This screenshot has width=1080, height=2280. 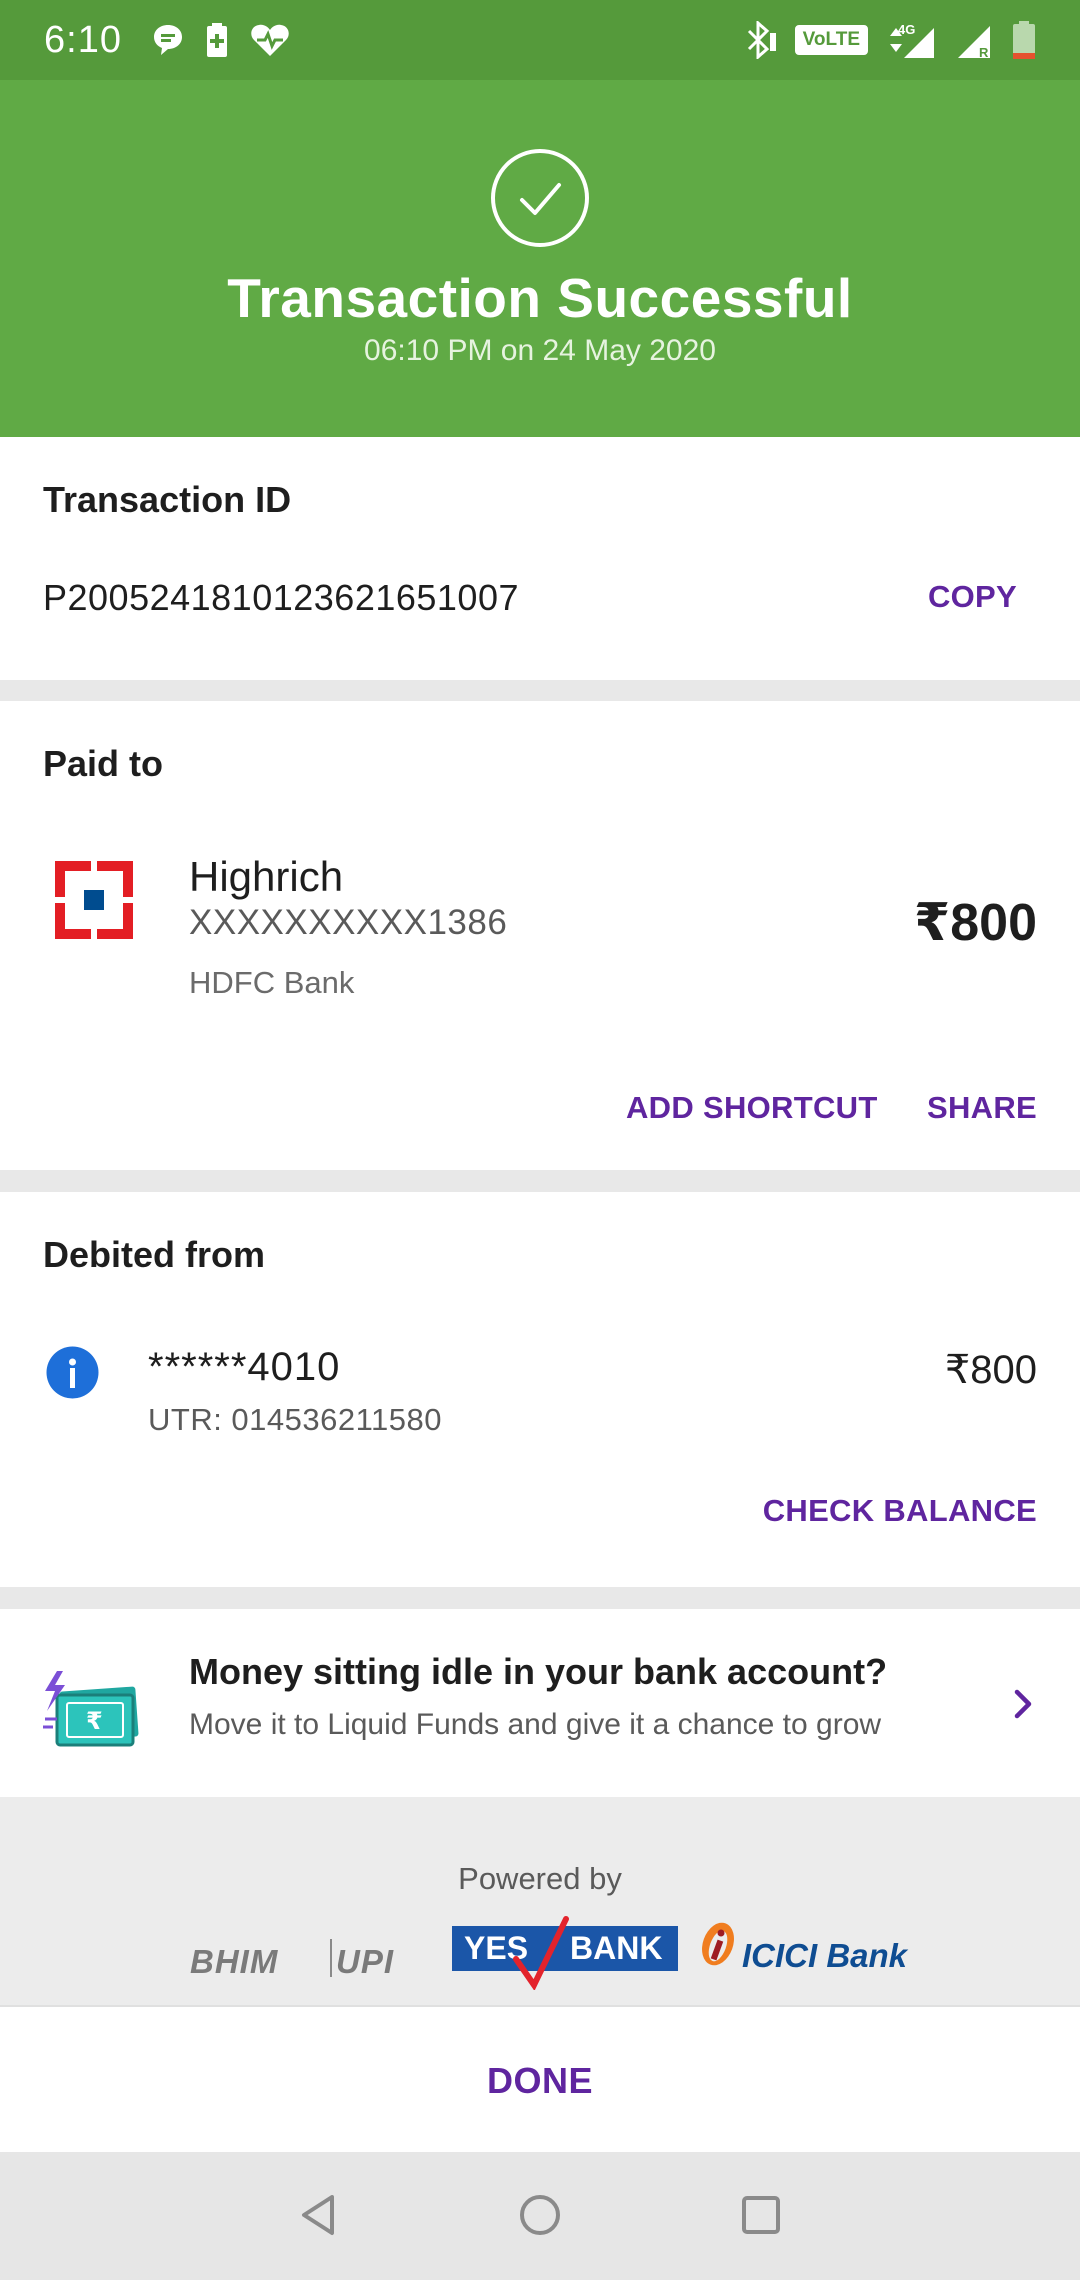 What do you see at coordinates (538, 1671) in the screenshot?
I see `promo-title: Money sitting idle in your bank account?` at bounding box center [538, 1671].